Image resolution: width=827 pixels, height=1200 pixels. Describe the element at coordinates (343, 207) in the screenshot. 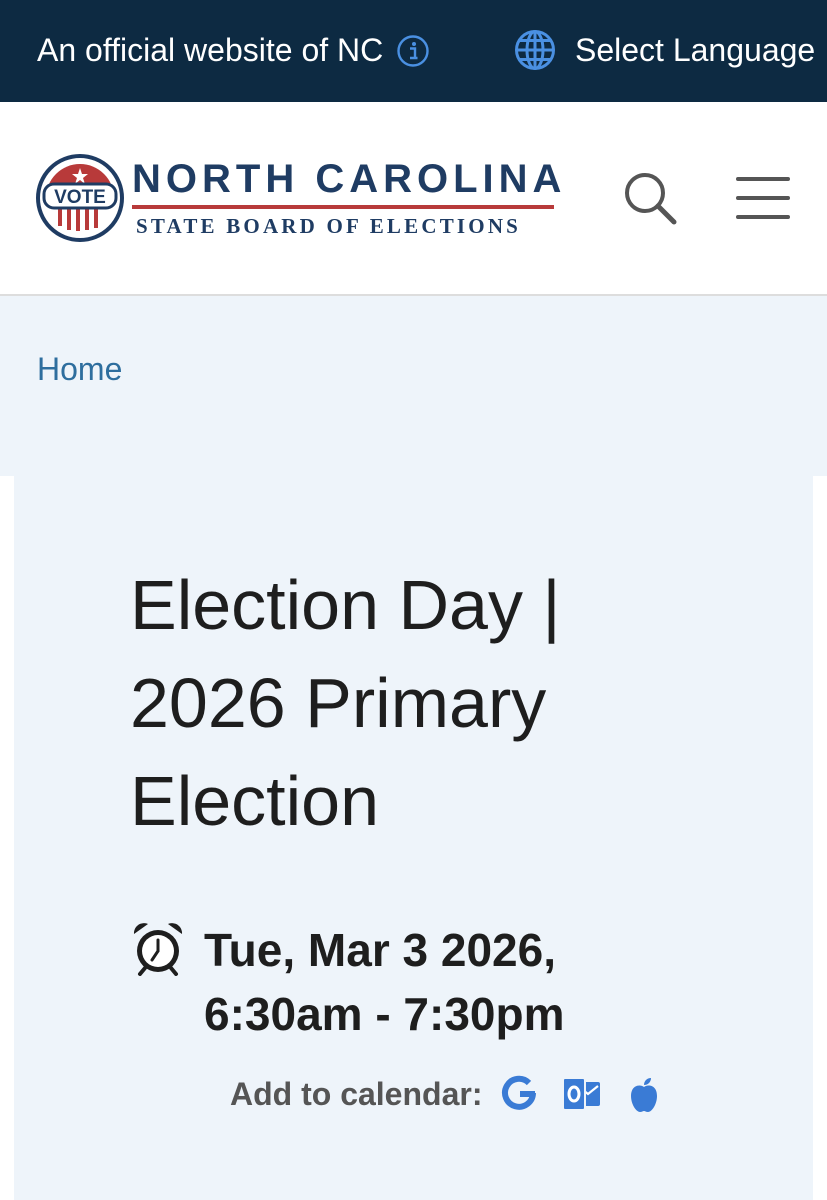

I see `logo-rule-divider` at that location.